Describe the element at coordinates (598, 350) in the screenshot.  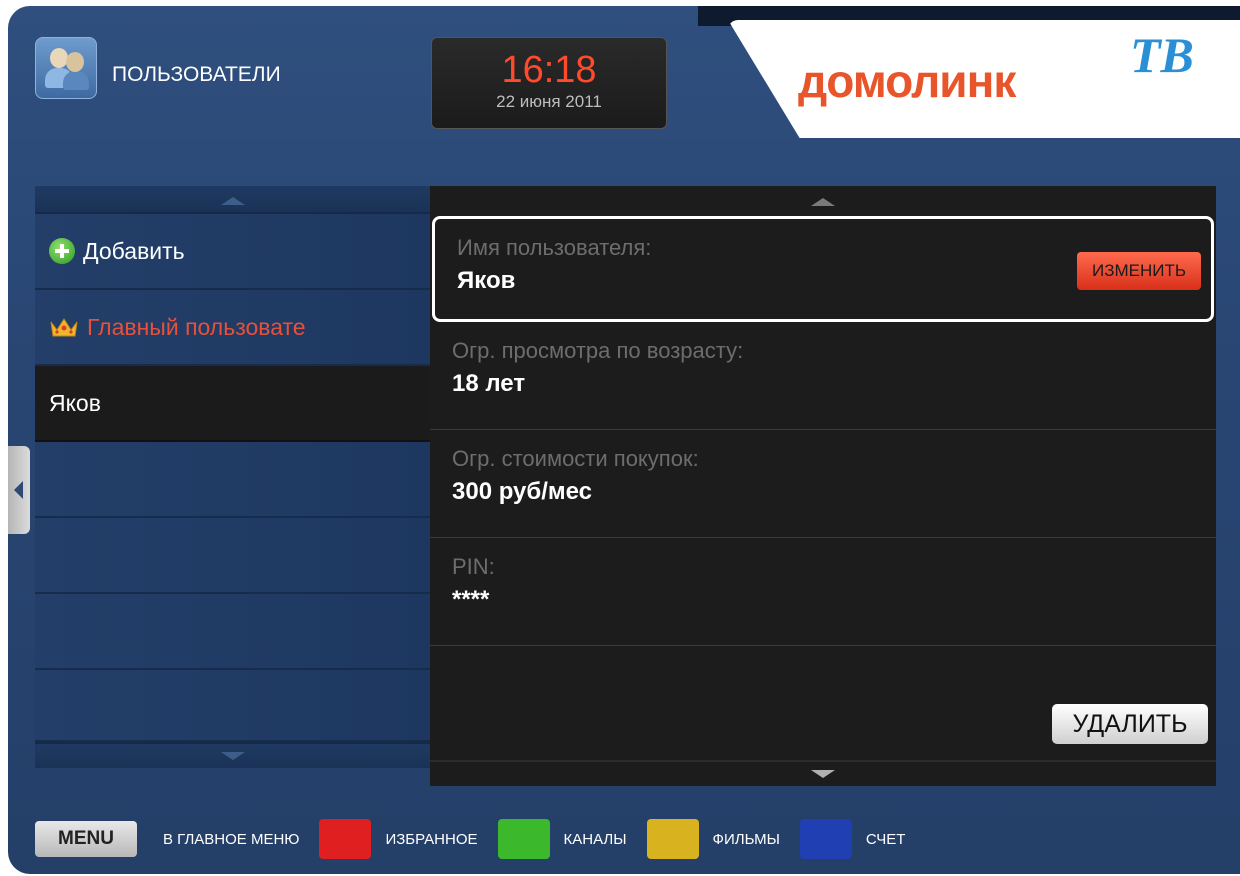
I see `field-label: Огр. просмотра по возрасту:` at that location.